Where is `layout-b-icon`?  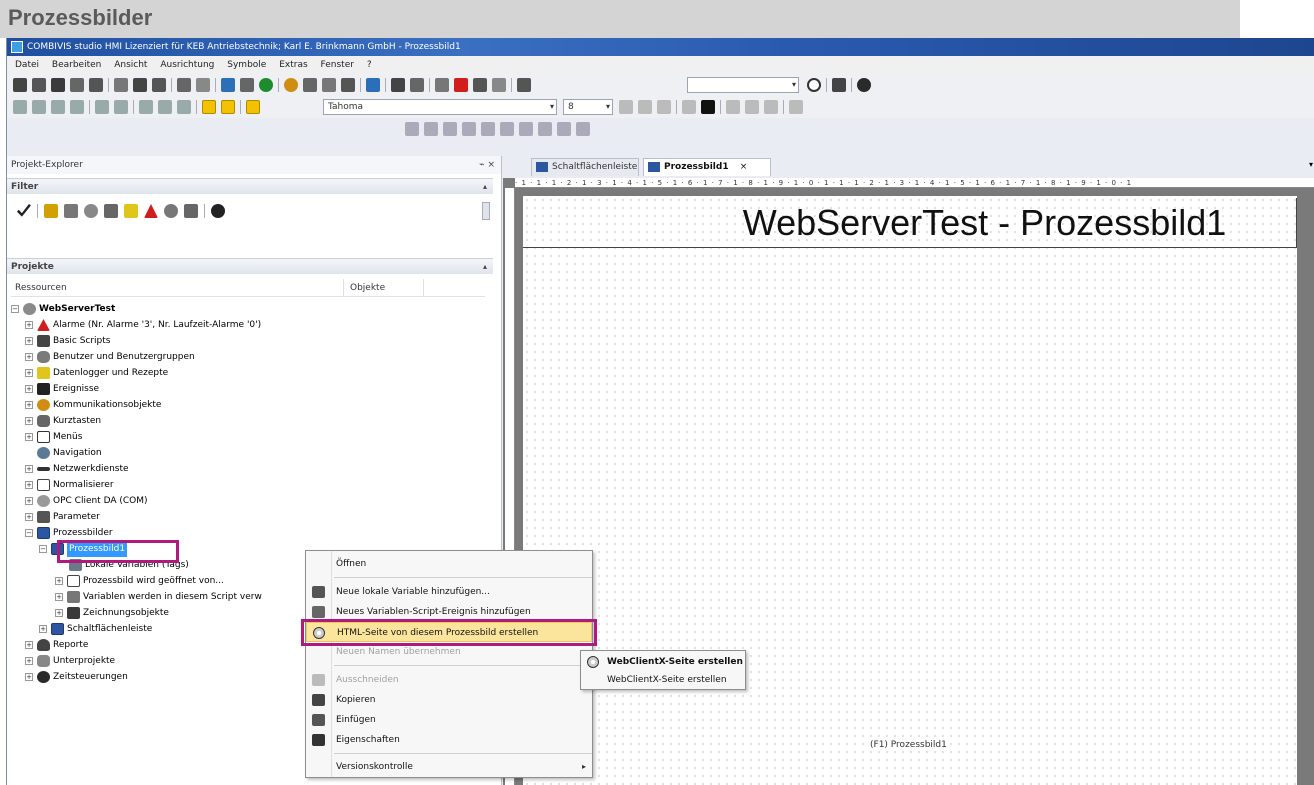
layout-b-icon is located at coordinates (431, 129).